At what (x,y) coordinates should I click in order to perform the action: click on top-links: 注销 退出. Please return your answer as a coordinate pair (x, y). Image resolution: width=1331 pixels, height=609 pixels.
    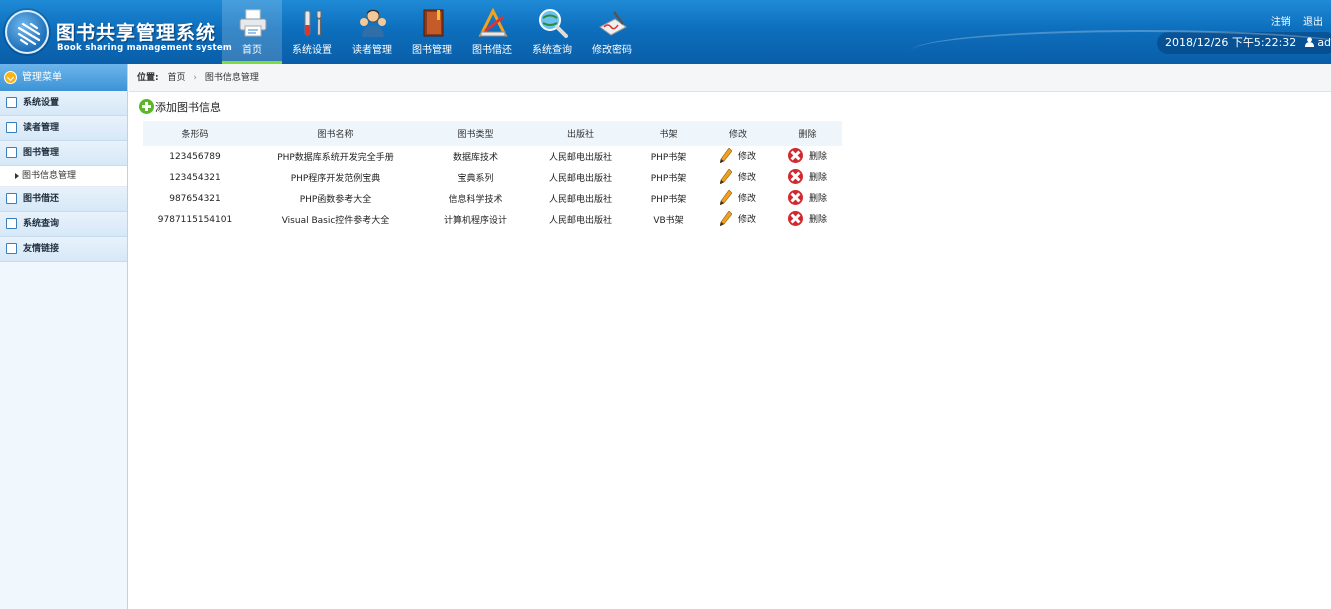
    Looking at the image, I should click on (1292, 20).